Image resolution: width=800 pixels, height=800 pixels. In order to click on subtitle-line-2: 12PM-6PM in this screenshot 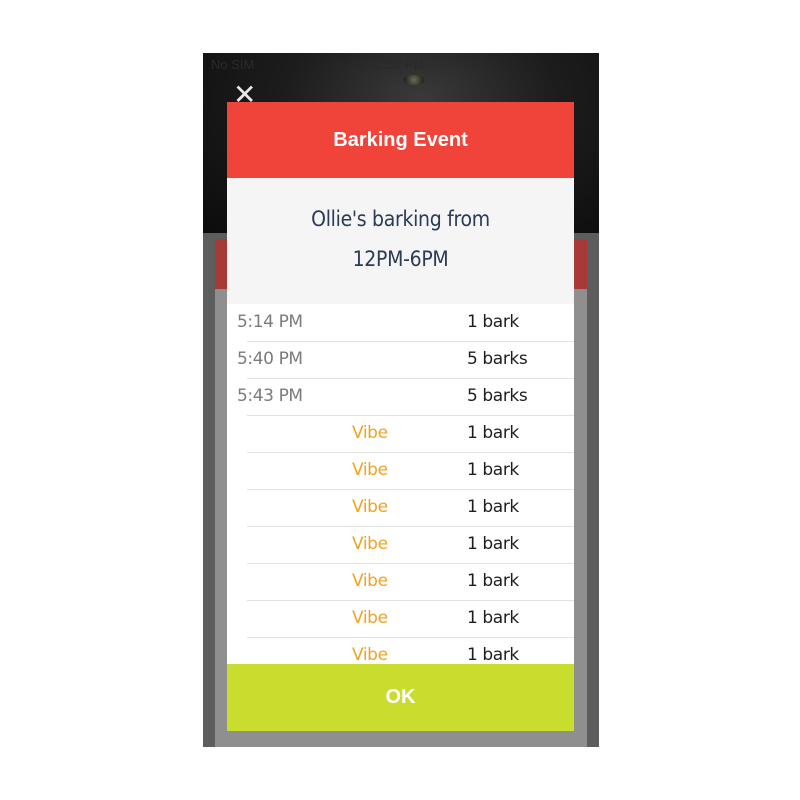, I will do `click(400, 259)`.